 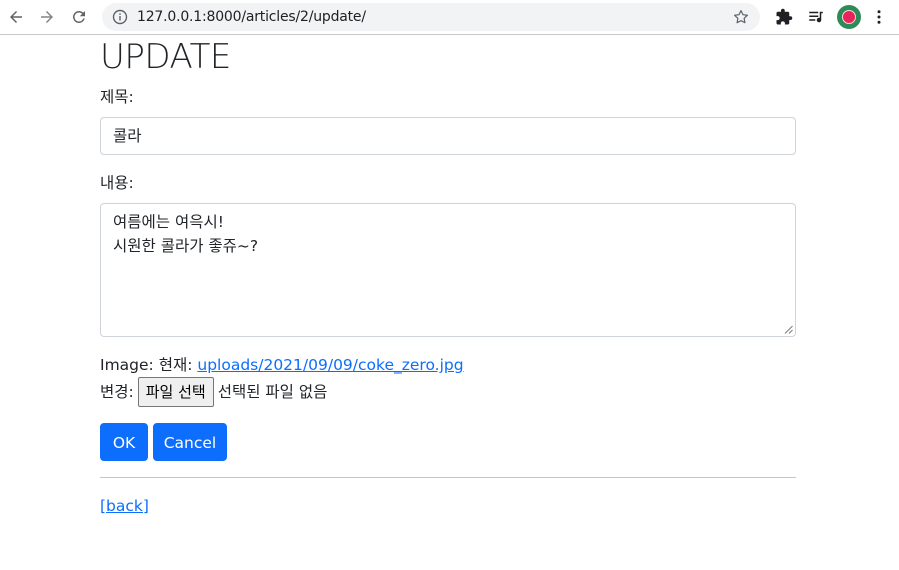 I want to click on address-bar: 127.0.0.1:8000/articles/2/update/, so click(x=431, y=17).